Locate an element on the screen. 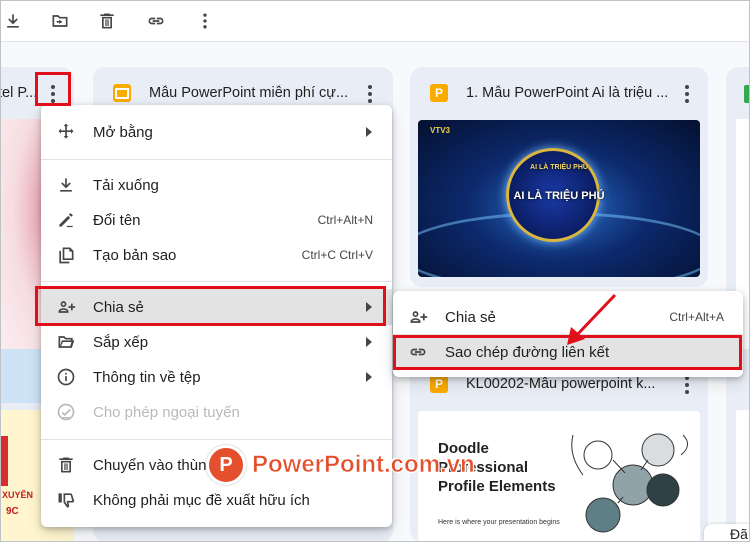 The height and width of the screenshot is (542, 750). menu-item-download: Tải xuống is located at coordinates (216, 185).